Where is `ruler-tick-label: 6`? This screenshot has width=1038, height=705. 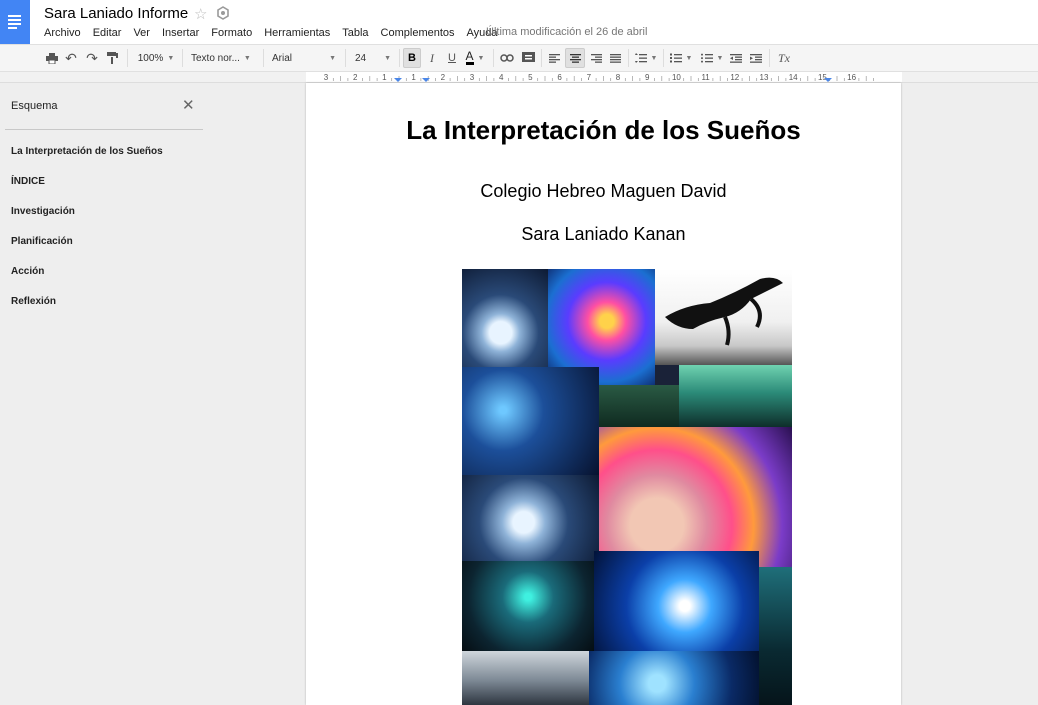
ruler-tick-label: 6 is located at coordinates (559, 77).